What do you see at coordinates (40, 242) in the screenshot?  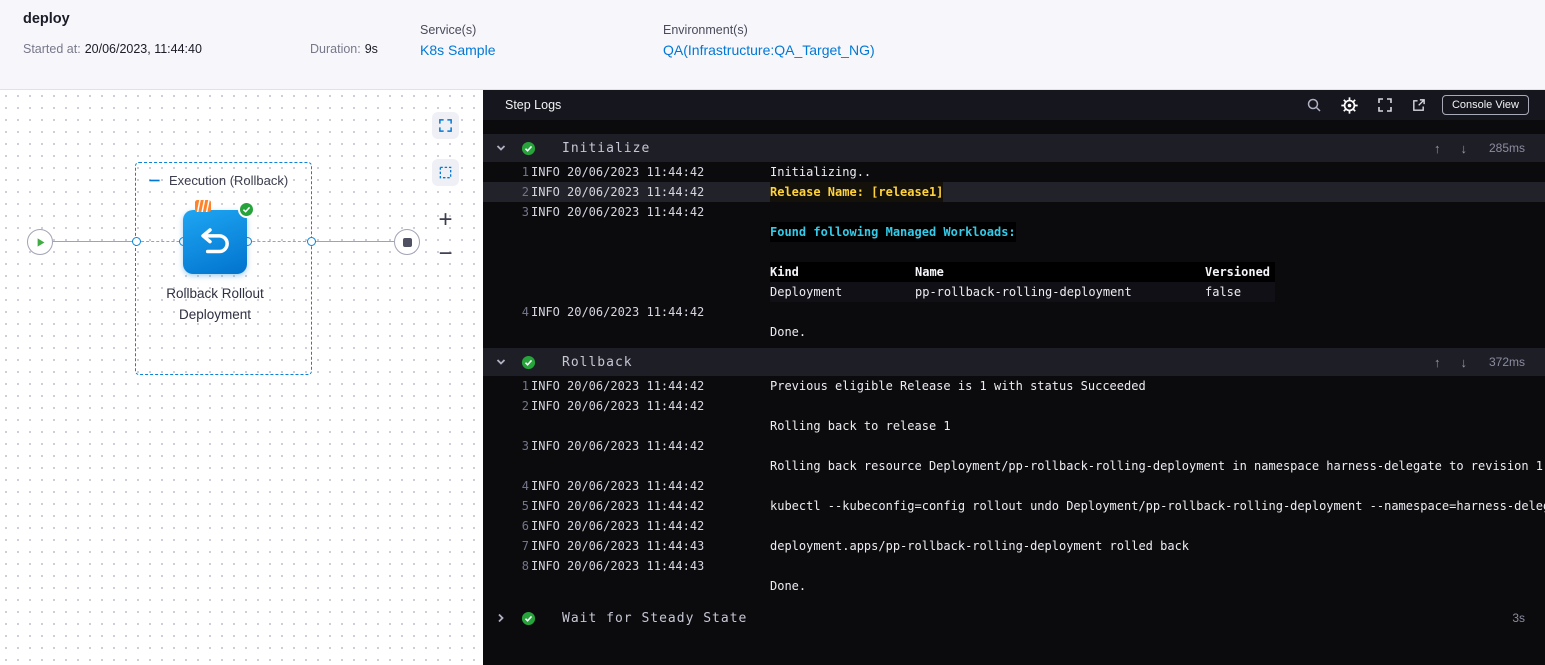 I see `start-node` at bounding box center [40, 242].